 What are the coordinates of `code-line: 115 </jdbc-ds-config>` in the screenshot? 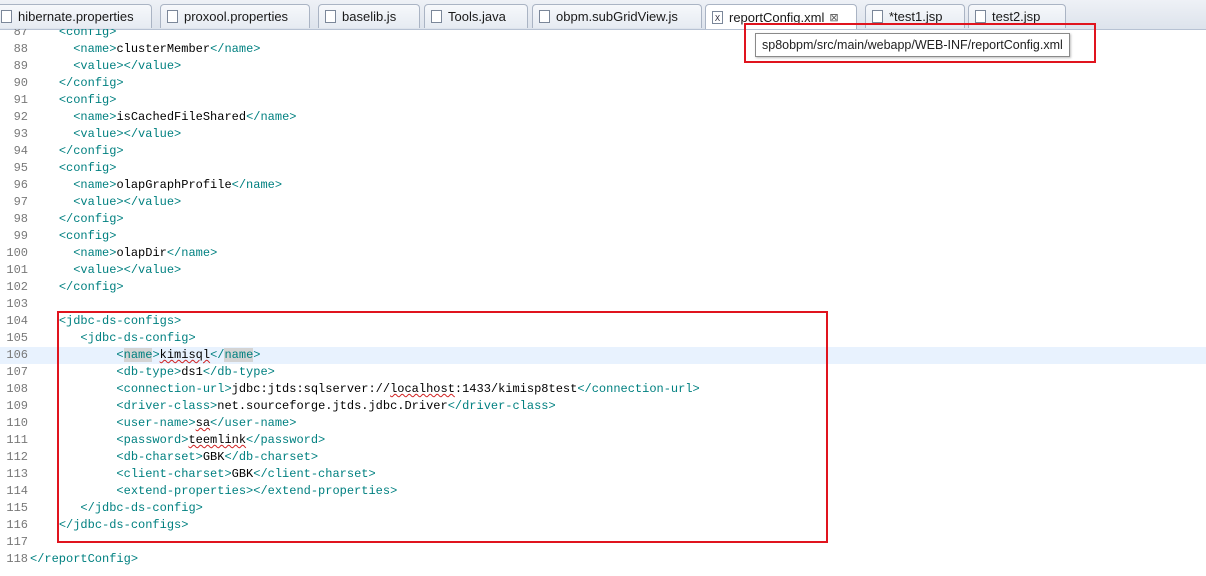 It's located at (603, 508).